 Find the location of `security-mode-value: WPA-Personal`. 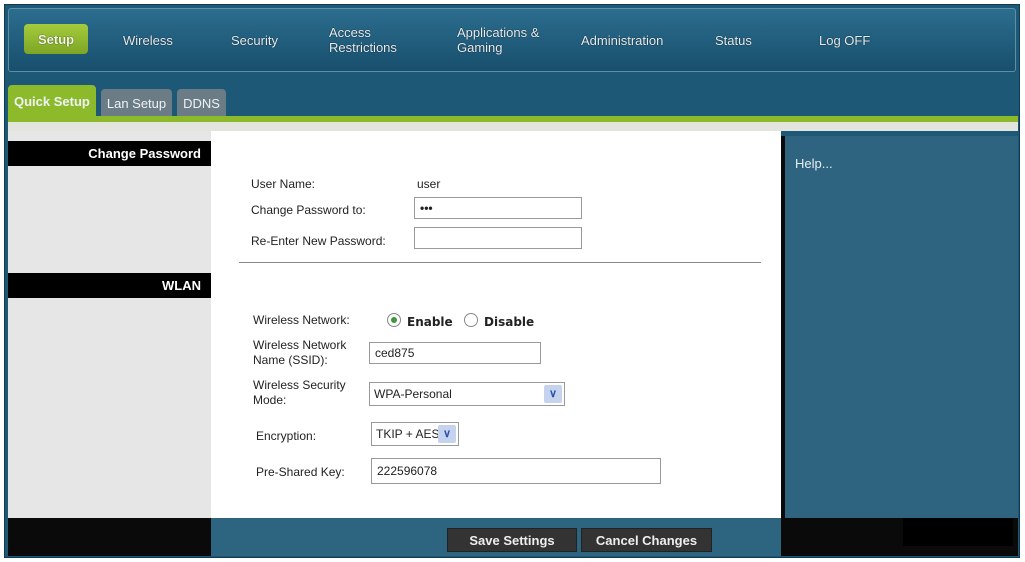

security-mode-value: WPA-Personal is located at coordinates (413, 394).